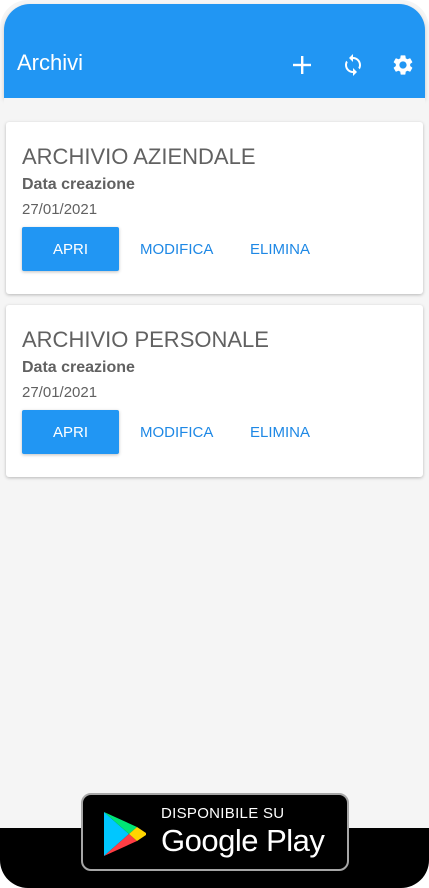 The image size is (429, 888). What do you see at coordinates (353, 65) in the screenshot?
I see `sync-icon` at bounding box center [353, 65].